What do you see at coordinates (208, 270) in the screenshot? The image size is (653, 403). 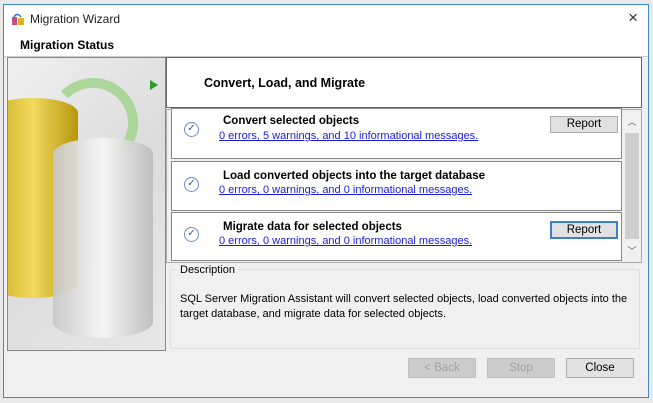 I see `description-label: Description` at bounding box center [208, 270].